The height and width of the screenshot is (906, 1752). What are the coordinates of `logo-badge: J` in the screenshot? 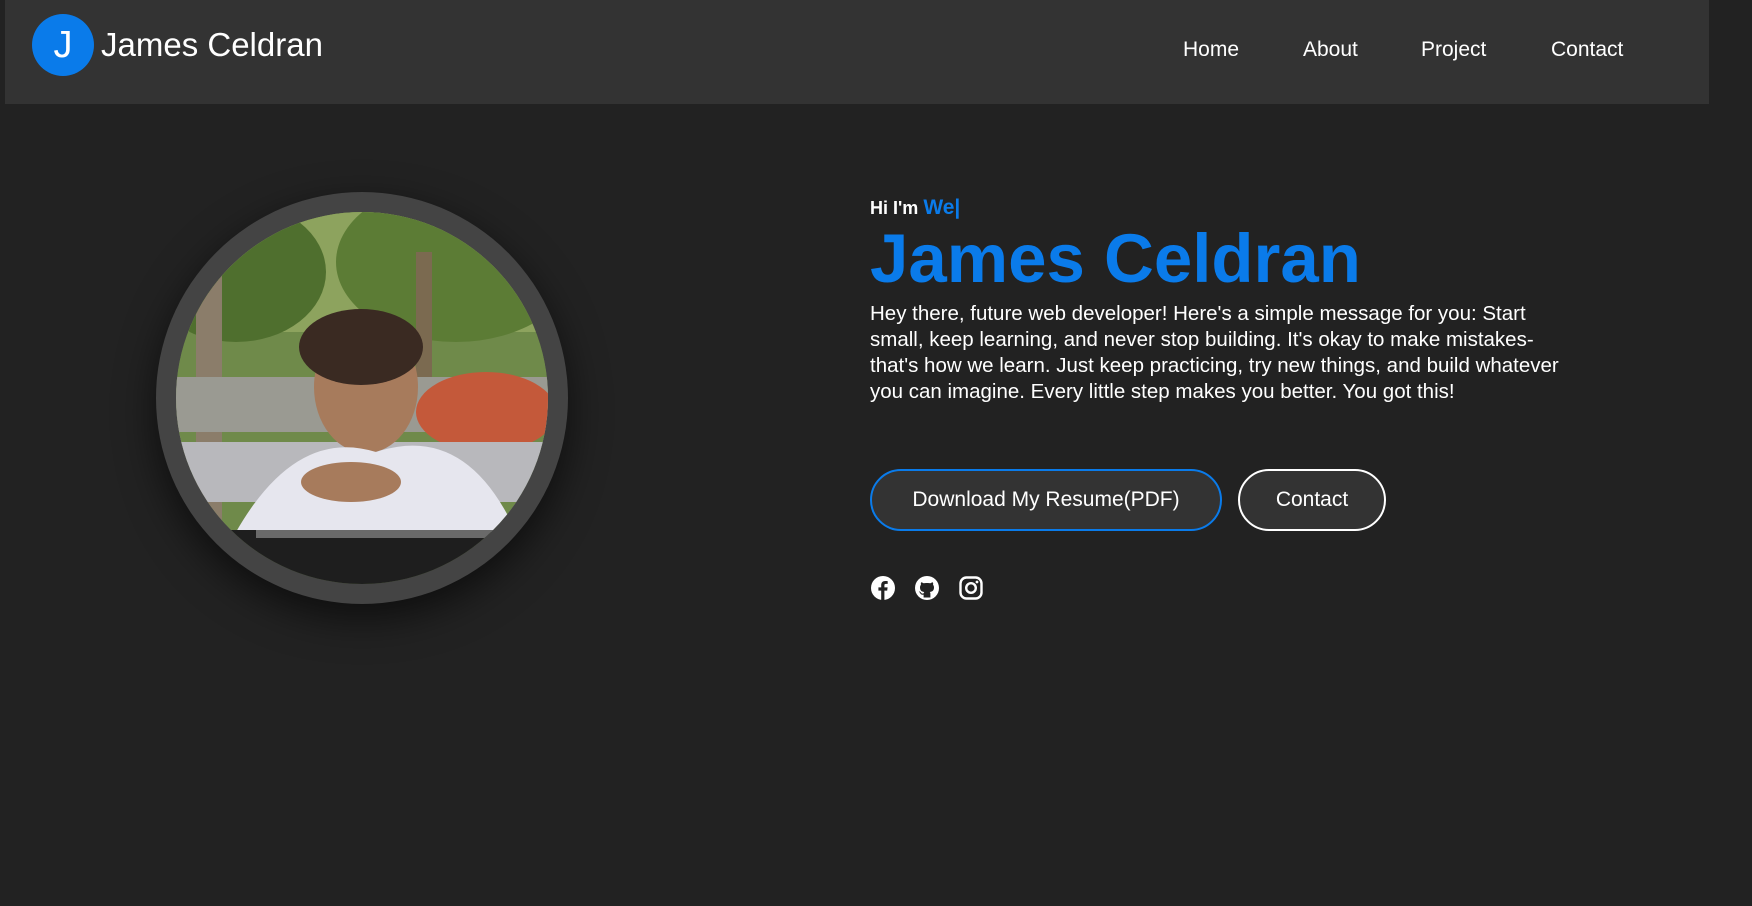 It's located at (63, 45).